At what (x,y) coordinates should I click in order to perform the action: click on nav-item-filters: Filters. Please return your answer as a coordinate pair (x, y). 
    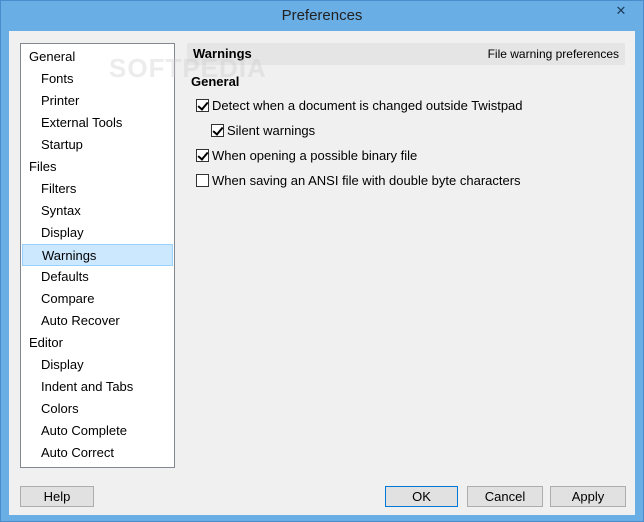
    Looking at the image, I should click on (97, 189).